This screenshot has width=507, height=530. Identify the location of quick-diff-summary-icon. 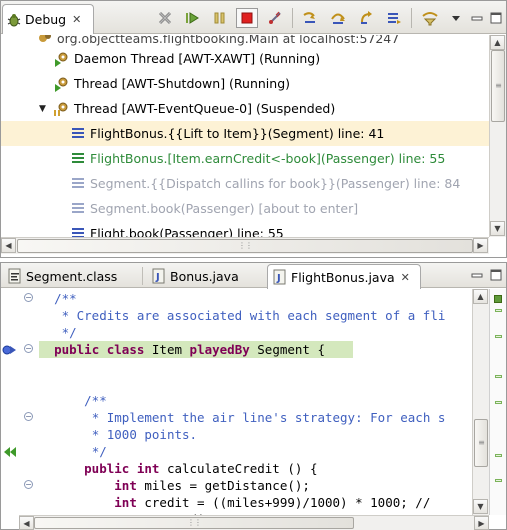
(498, 299).